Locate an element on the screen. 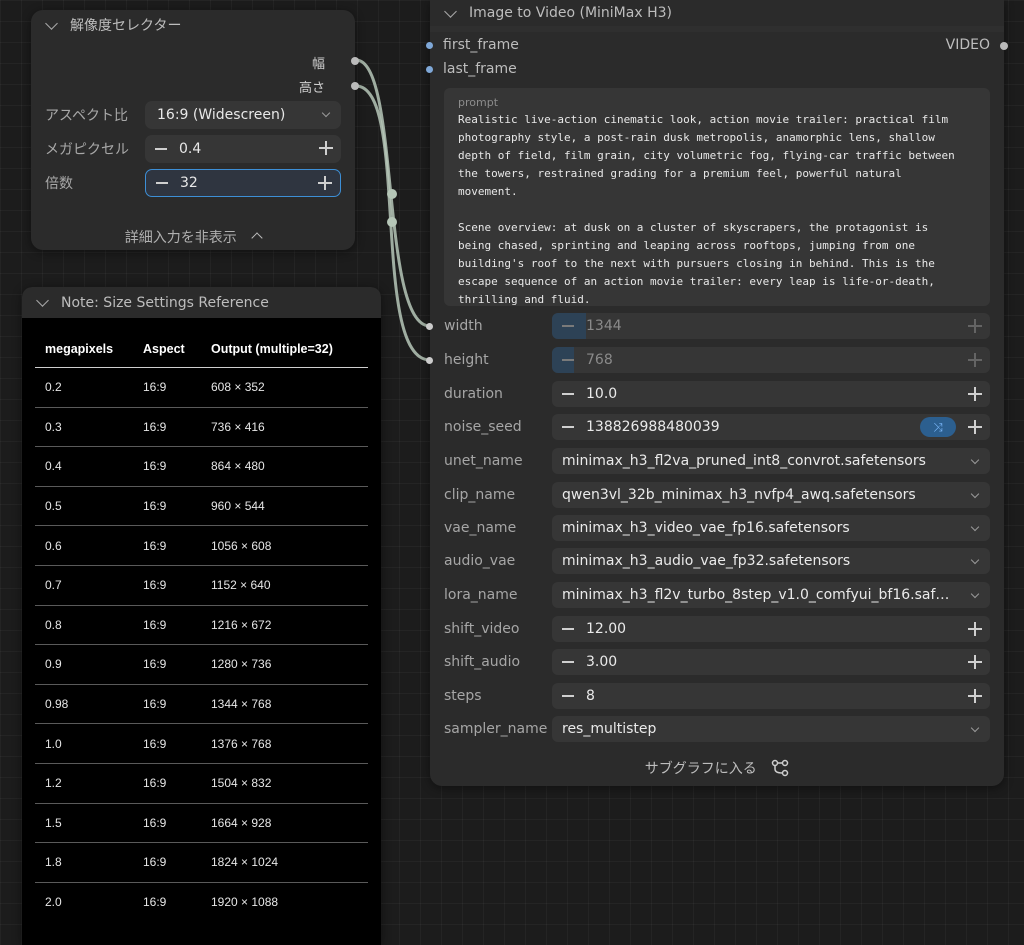 Image resolution: width=1024 pixels, height=945 pixels. cell-output: 1344 × 768 is located at coordinates (284, 704).